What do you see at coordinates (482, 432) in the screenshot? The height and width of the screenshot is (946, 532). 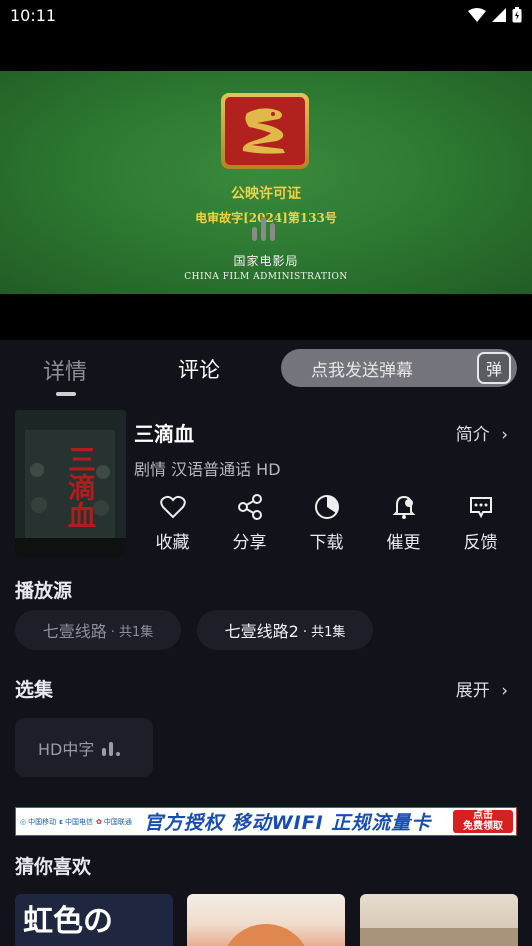 I see `synopsis-button: 简介 ›` at bounding box center [482, 432].